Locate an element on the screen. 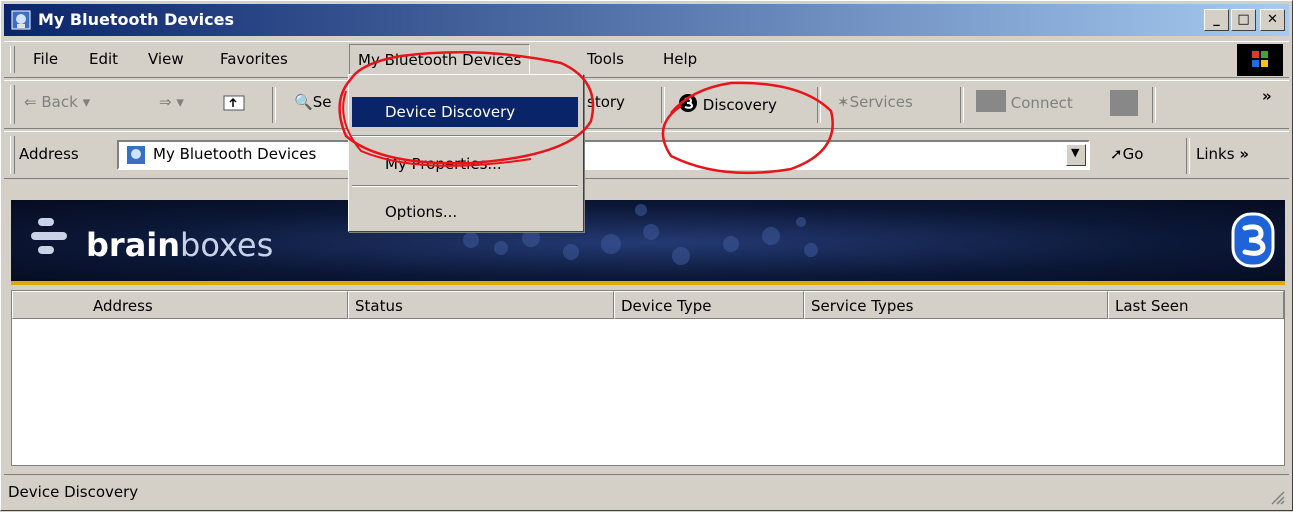 This screenshot has height=512, width=1293. discovery-button: Discovery is located at coordinates (727, 103).